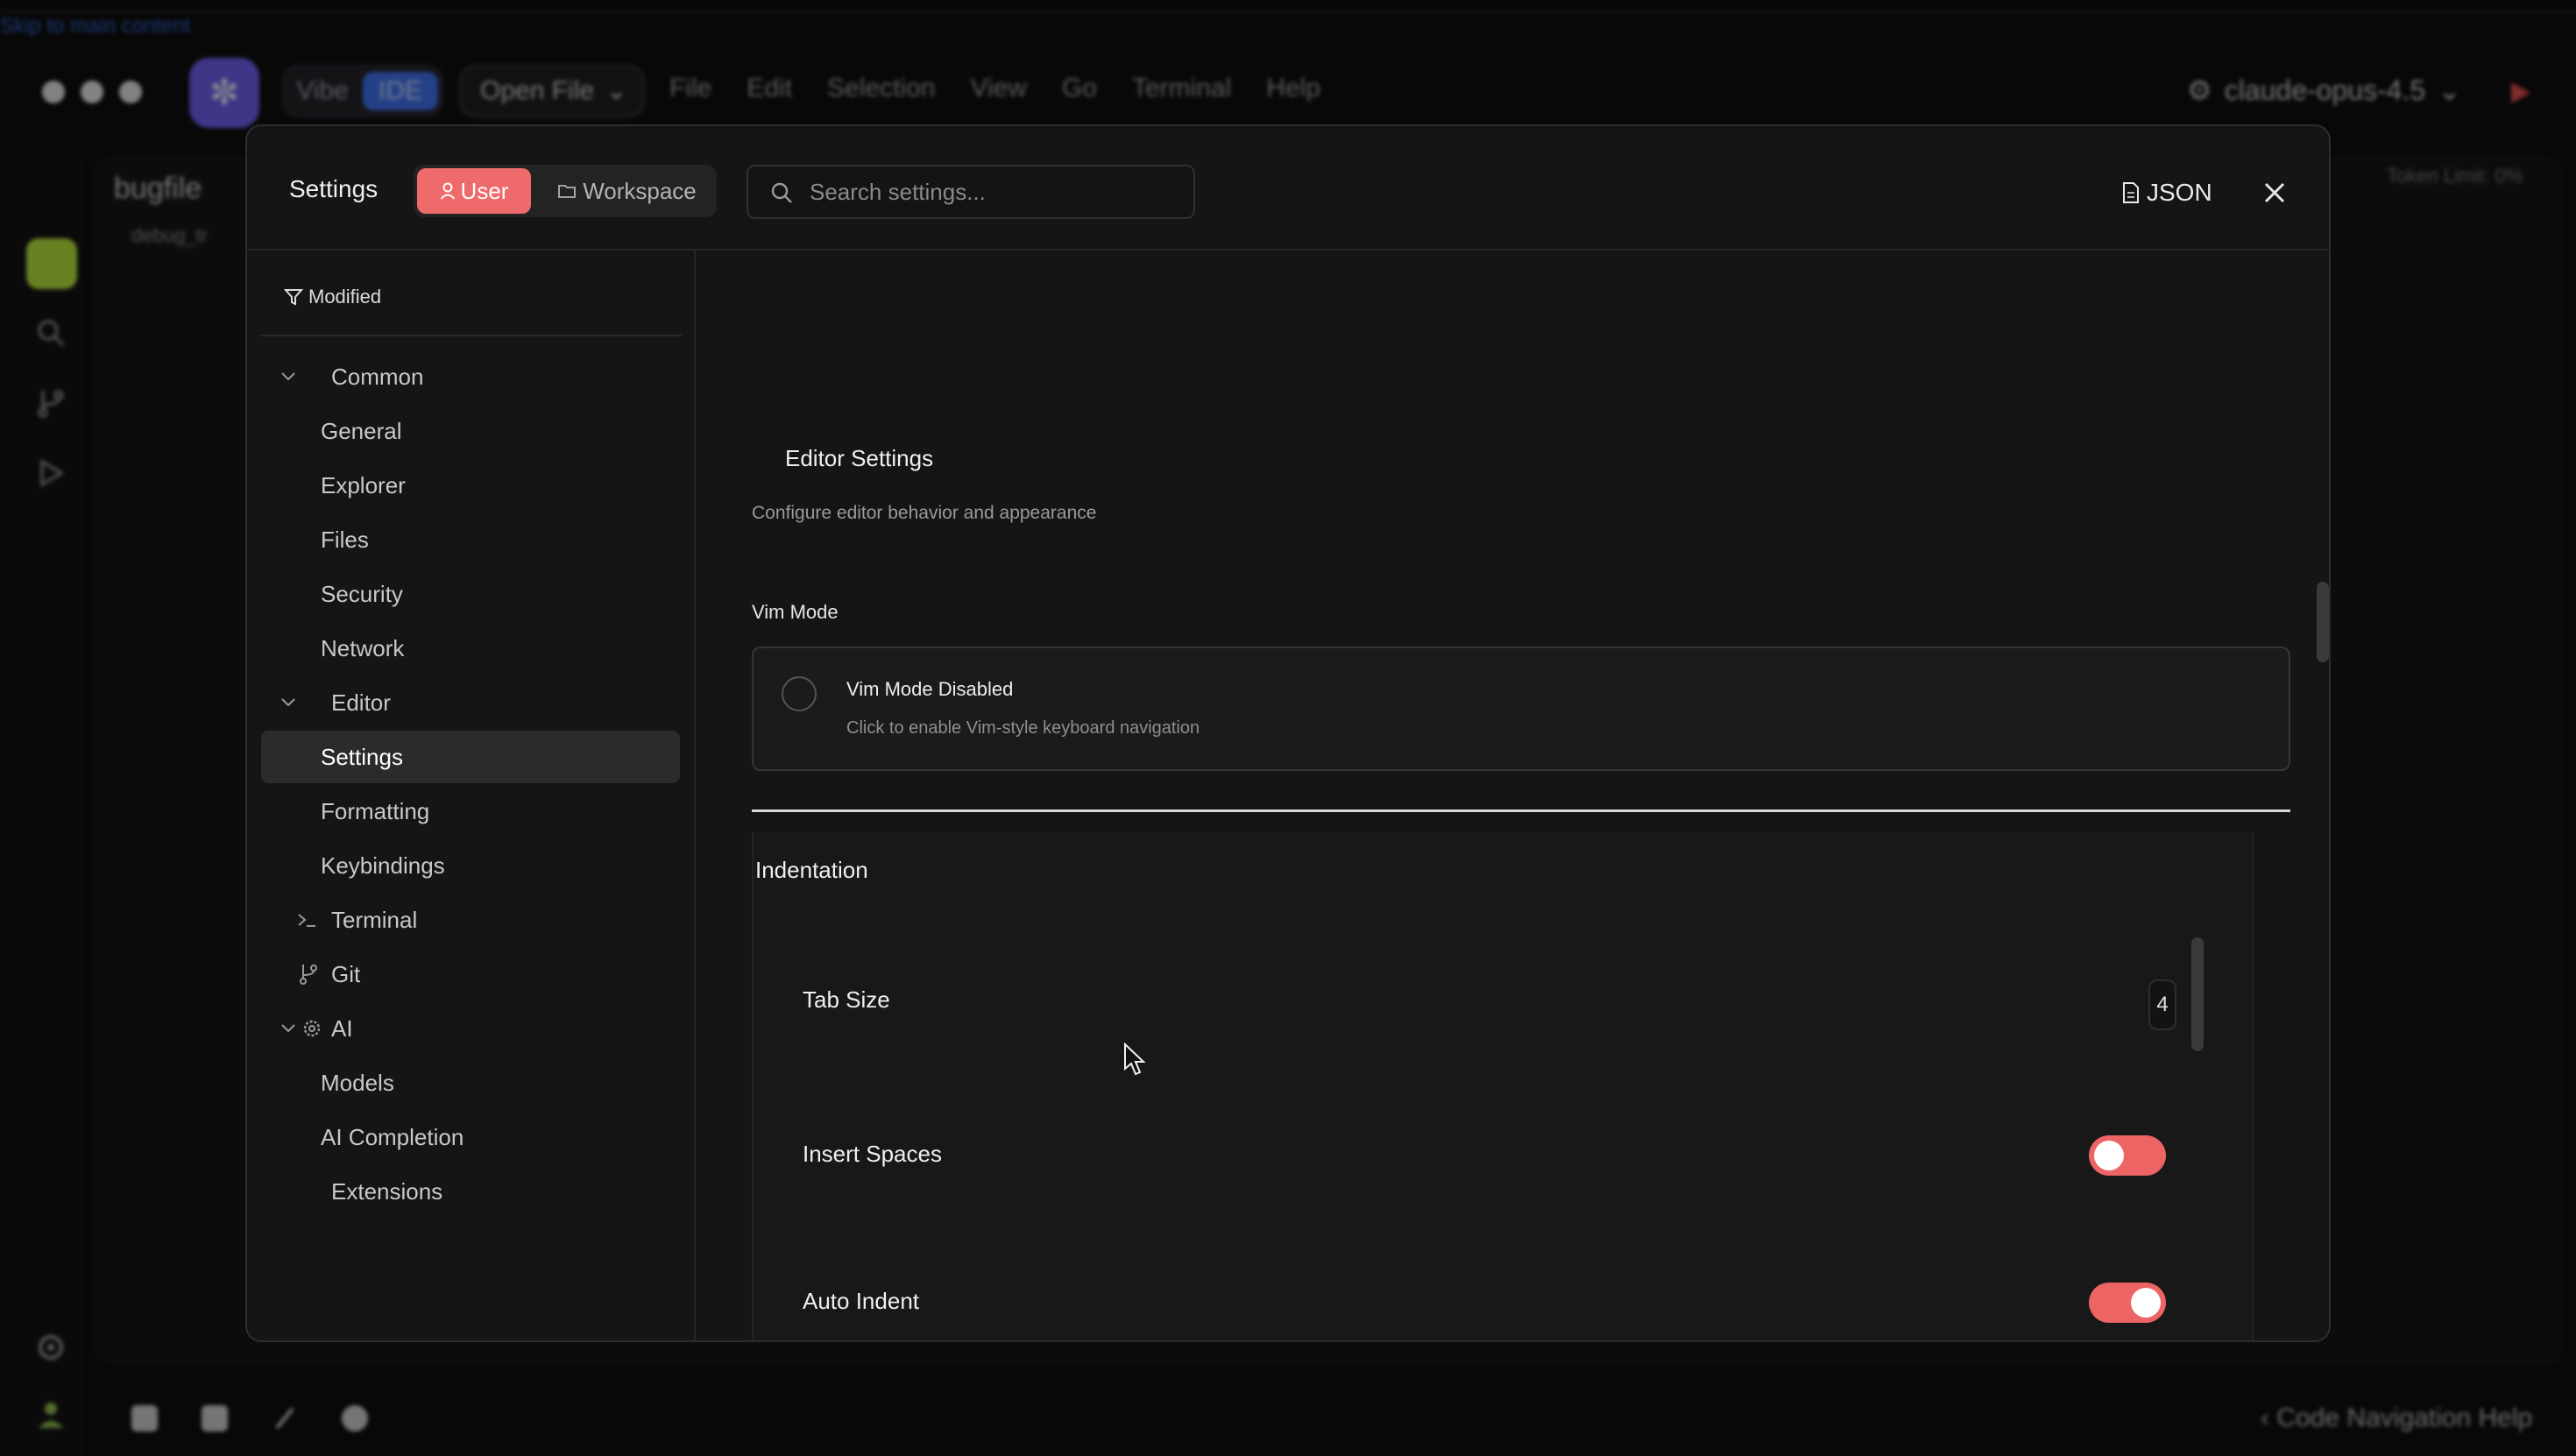 This screenshot has height=1456, width=2576. Describe the element at coordinates (2455, 176) in the screenshot. I see `token-limit: Token Limit: 0%` at that location.